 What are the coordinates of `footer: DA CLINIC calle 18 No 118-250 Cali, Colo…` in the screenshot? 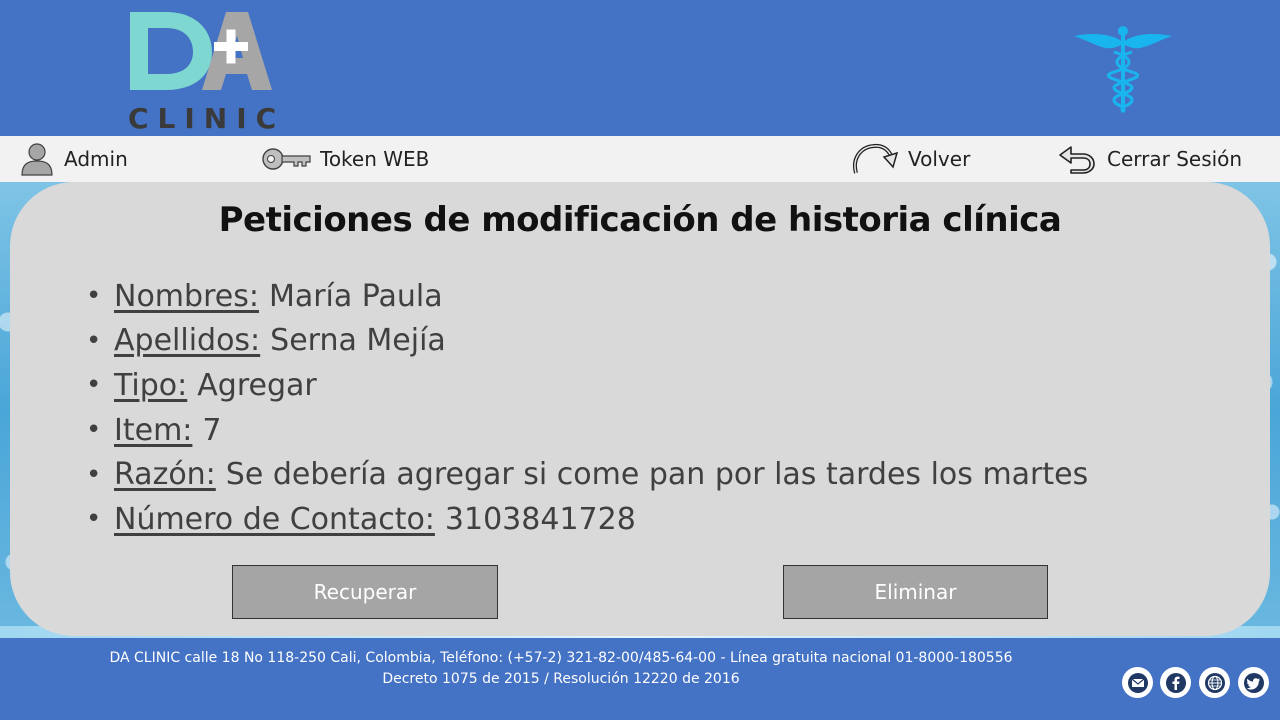 It's located at (640, 679).